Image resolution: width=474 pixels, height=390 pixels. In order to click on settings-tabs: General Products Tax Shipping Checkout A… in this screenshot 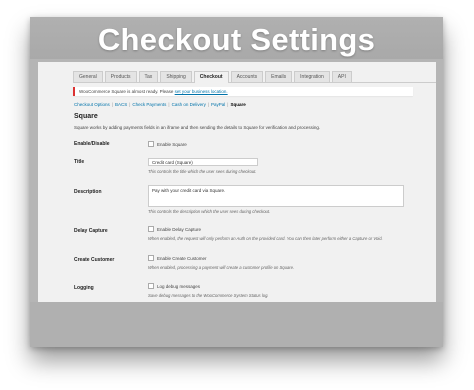, I will do `click(254, 76)`.